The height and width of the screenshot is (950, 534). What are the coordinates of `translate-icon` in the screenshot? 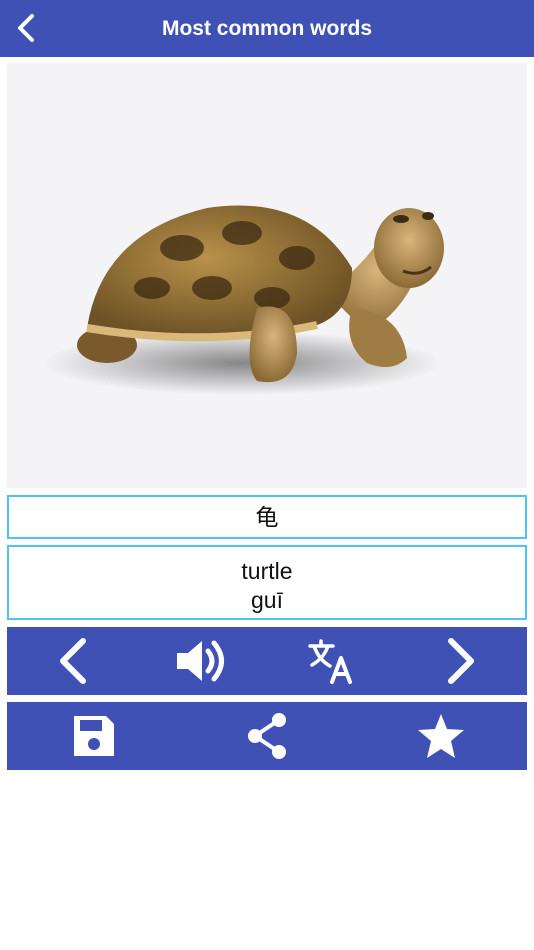 It's located at (330, 661).